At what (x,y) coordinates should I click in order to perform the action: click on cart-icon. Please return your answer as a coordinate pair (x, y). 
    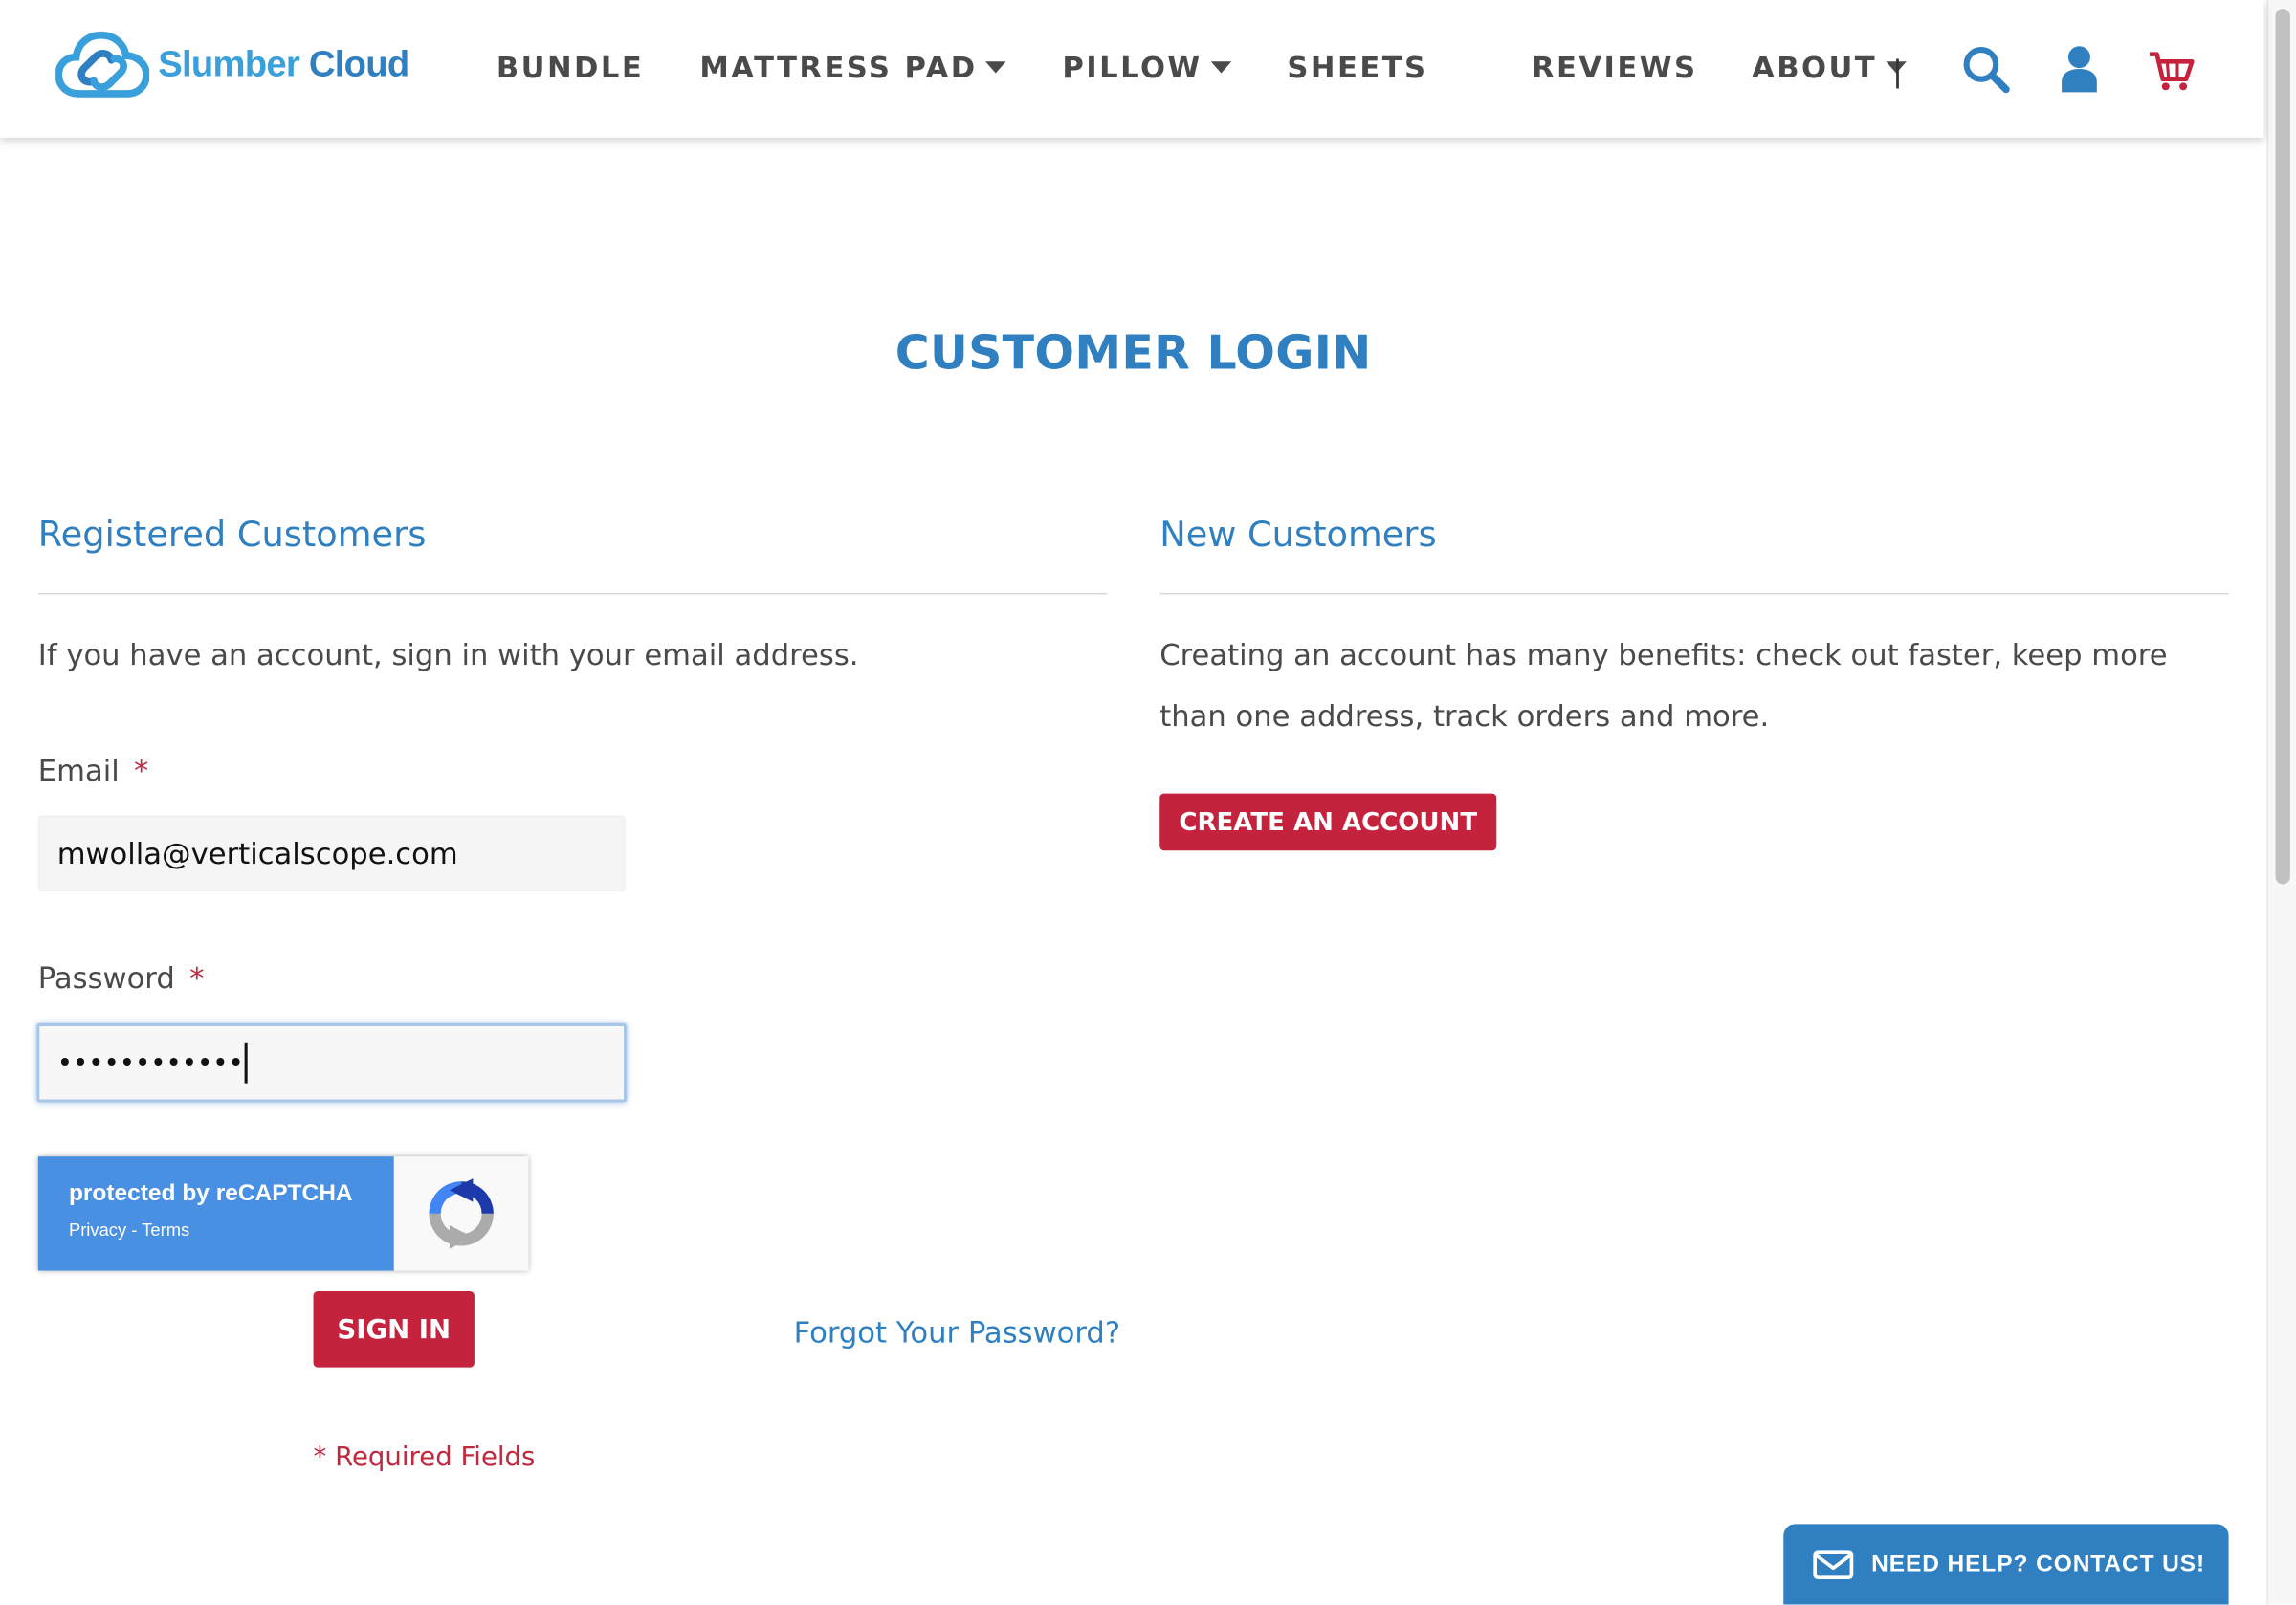
    Looking at the image, I should click on (2172, 69).